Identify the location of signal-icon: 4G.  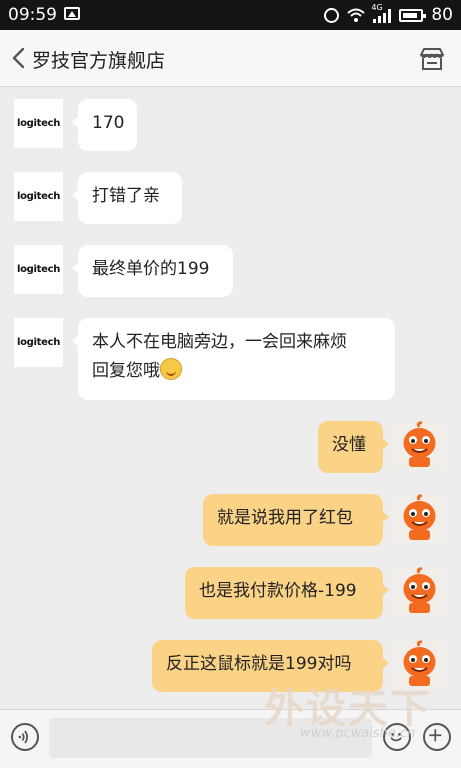
(381, 13).